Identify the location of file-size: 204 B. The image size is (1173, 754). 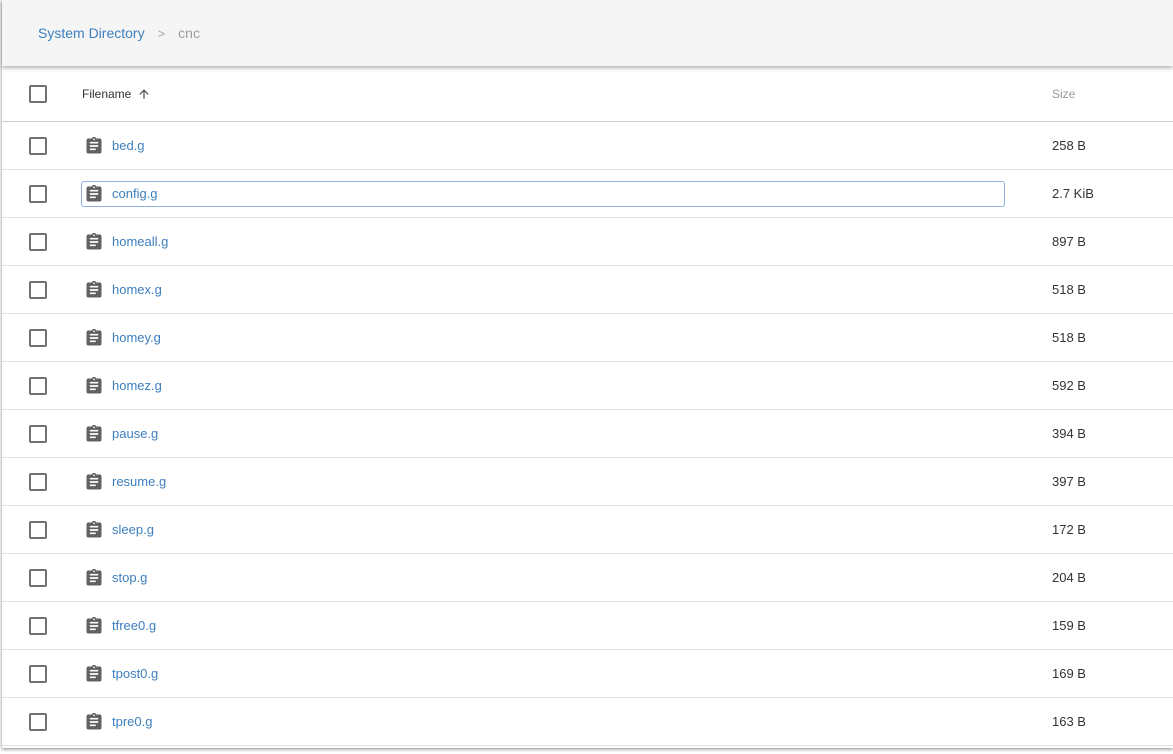
(1069, 577).